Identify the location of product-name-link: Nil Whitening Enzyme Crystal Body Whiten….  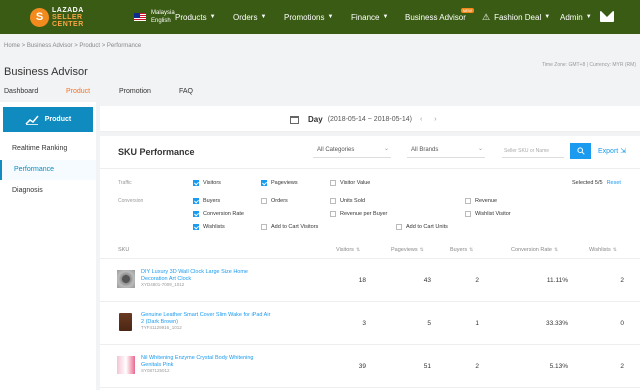
(206, 365).